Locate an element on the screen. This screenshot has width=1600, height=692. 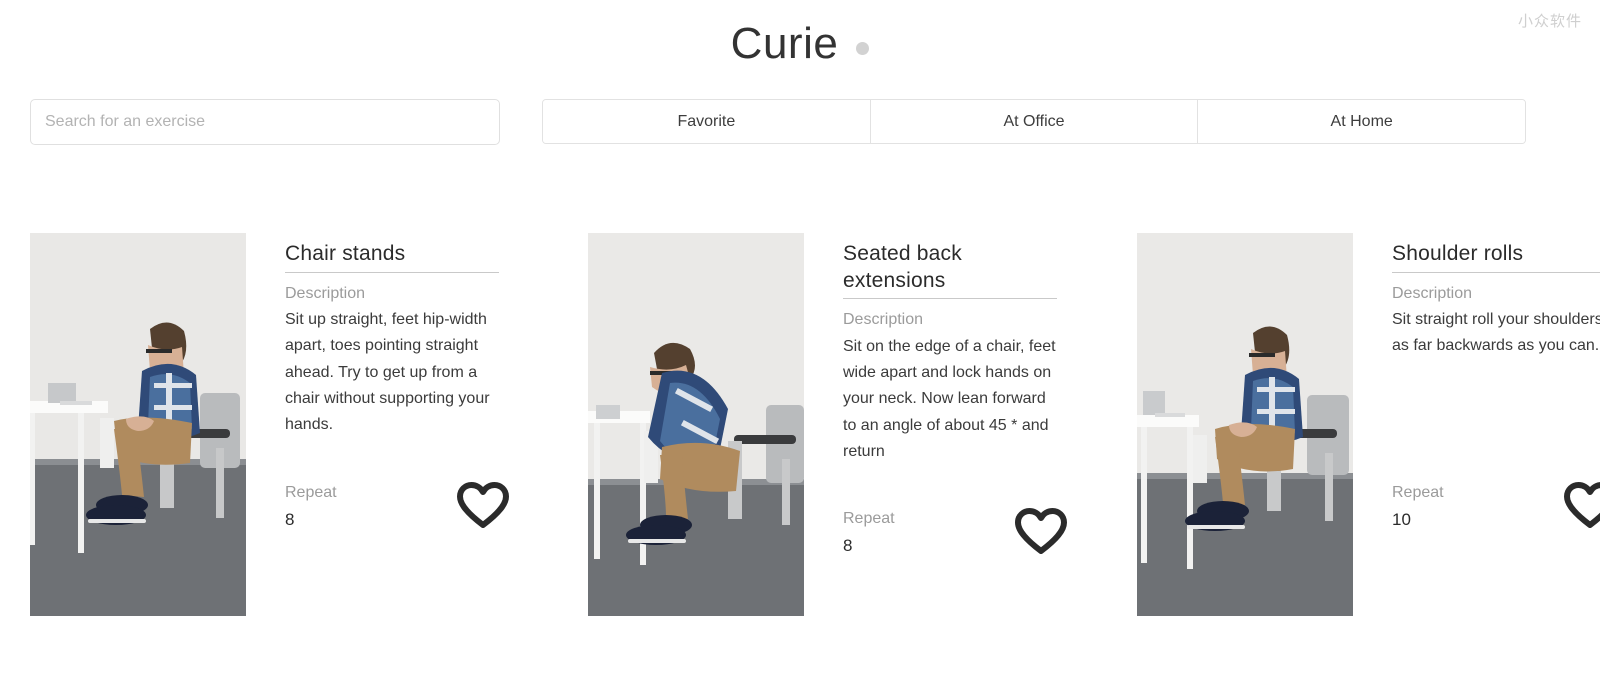
exercise-title: Chair stands is located at coordinates (392, 257).